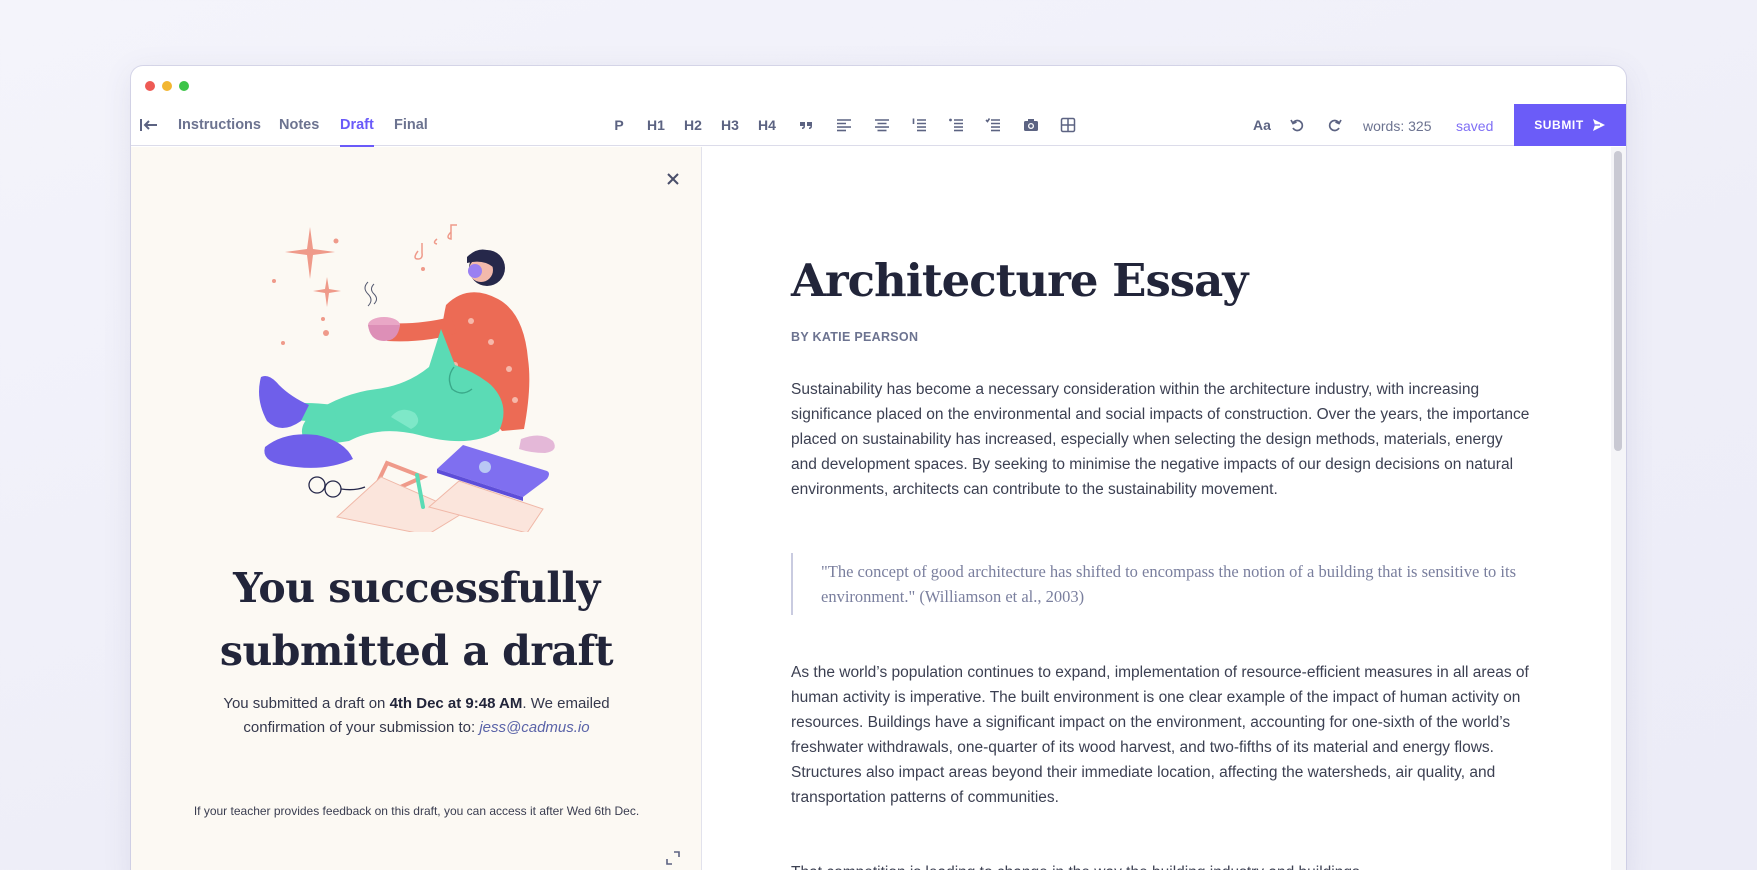 The height and width of the screenshot is (870, 1757). Describe the element at coordinates (167, 86) in the screenshot. I see `minimize-window-button` at that location.